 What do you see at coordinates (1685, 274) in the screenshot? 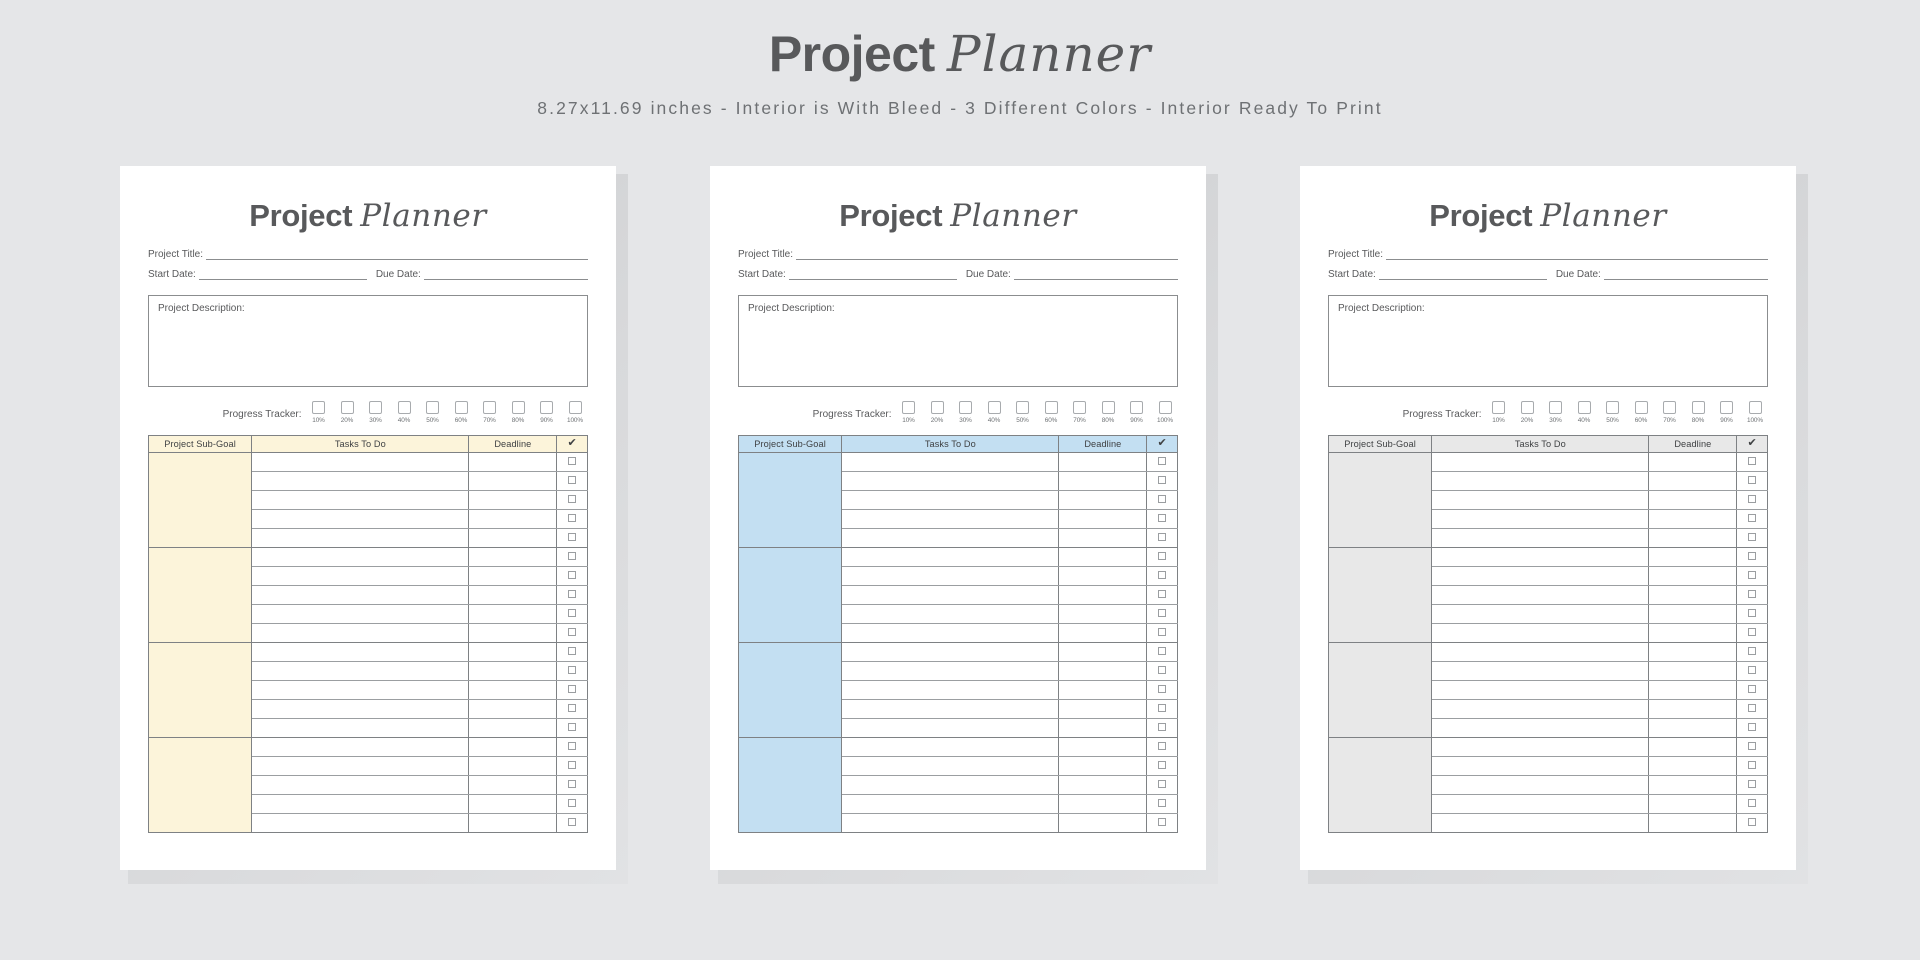
I see `due-date-input` at bounding box center [1685, 274].